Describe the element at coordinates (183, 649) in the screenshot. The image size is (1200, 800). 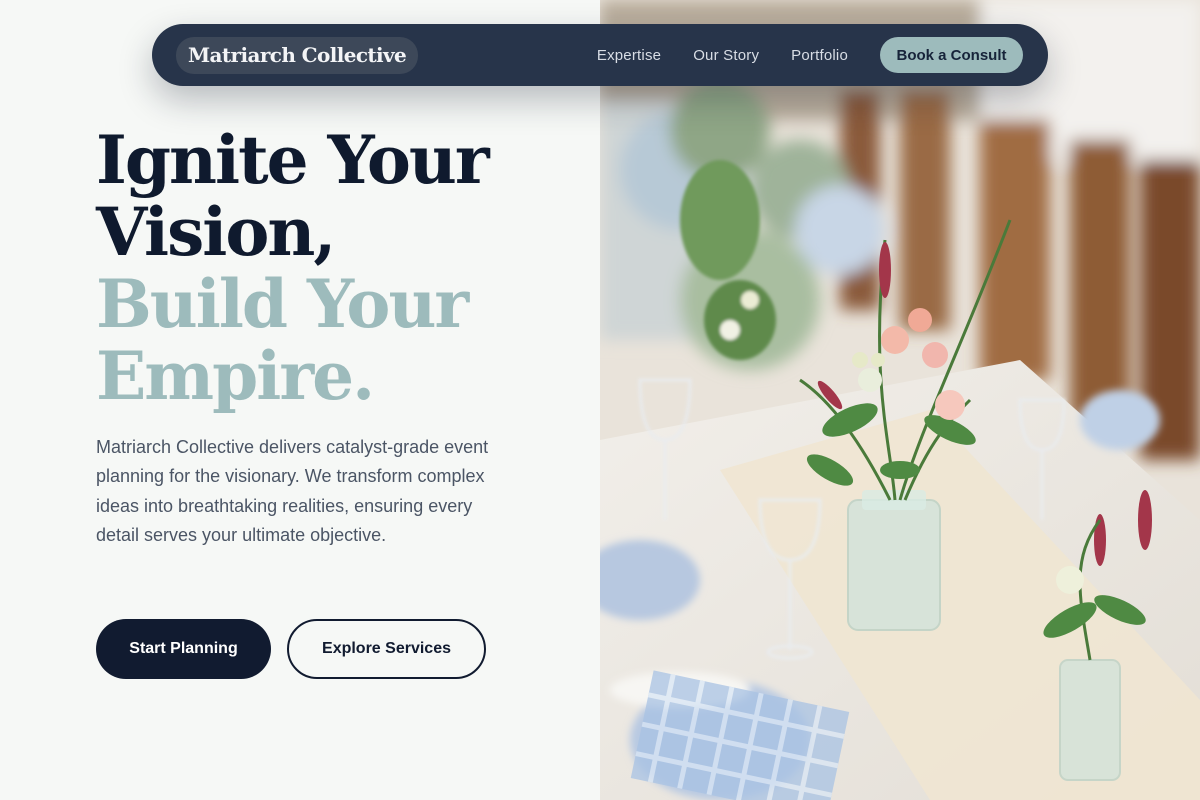
I see `start-planning-button: Start Planning` at that location.